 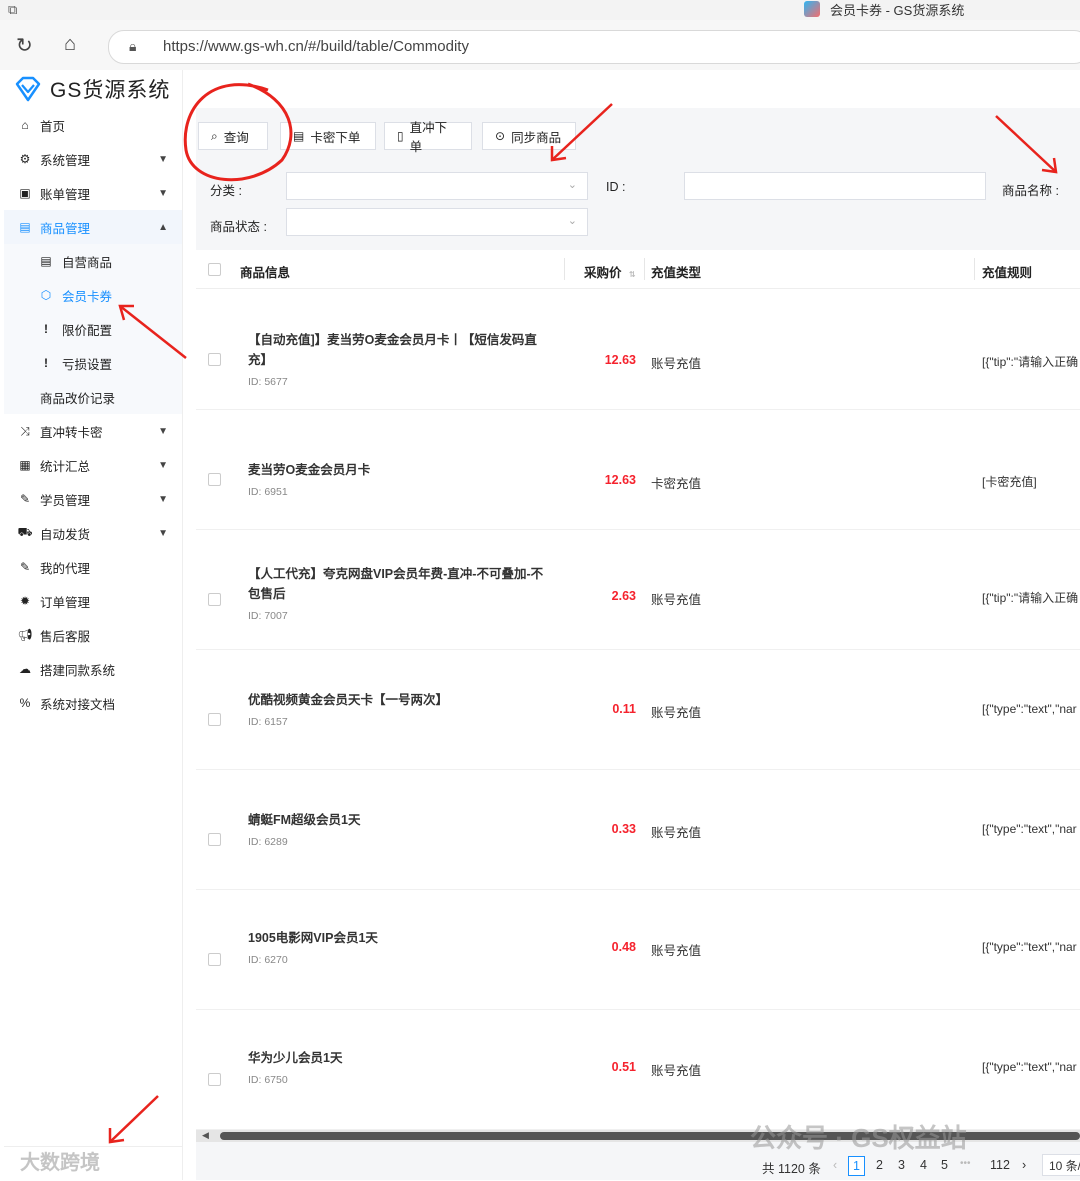 I want to click on sidebar-item-statistics: ▦ 统计汇总 ▼, so click(x=93, y=465).